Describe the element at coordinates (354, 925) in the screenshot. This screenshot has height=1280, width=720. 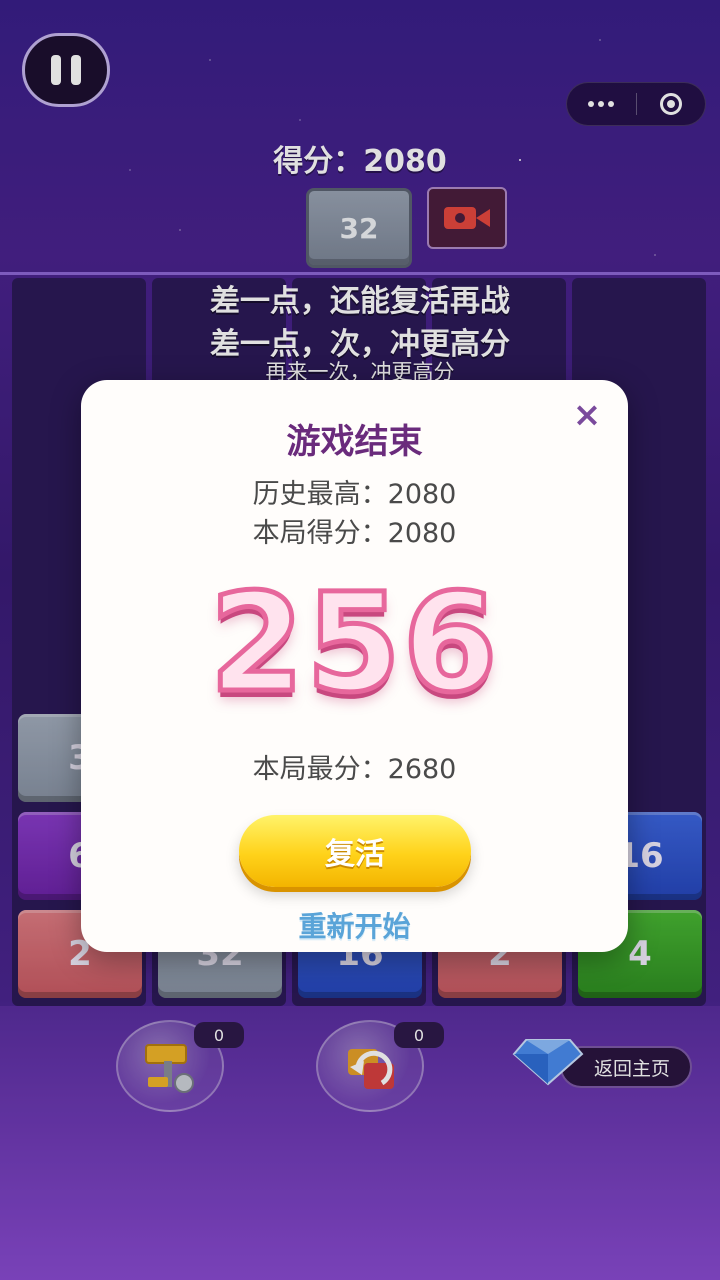
I see `restart-link: 重新开始` at that location.